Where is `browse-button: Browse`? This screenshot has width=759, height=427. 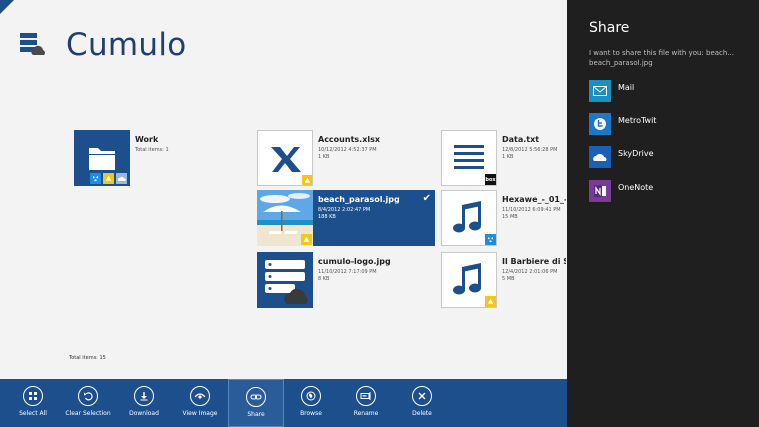 browse-button: Browse is located at coordinates (311, 403).